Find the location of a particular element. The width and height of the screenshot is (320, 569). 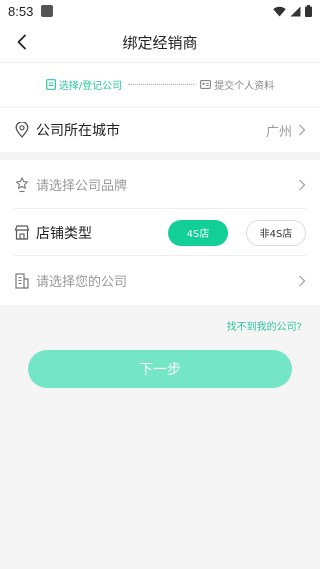

page-title: 绑定经销商 is located at coordinates (160, 42).